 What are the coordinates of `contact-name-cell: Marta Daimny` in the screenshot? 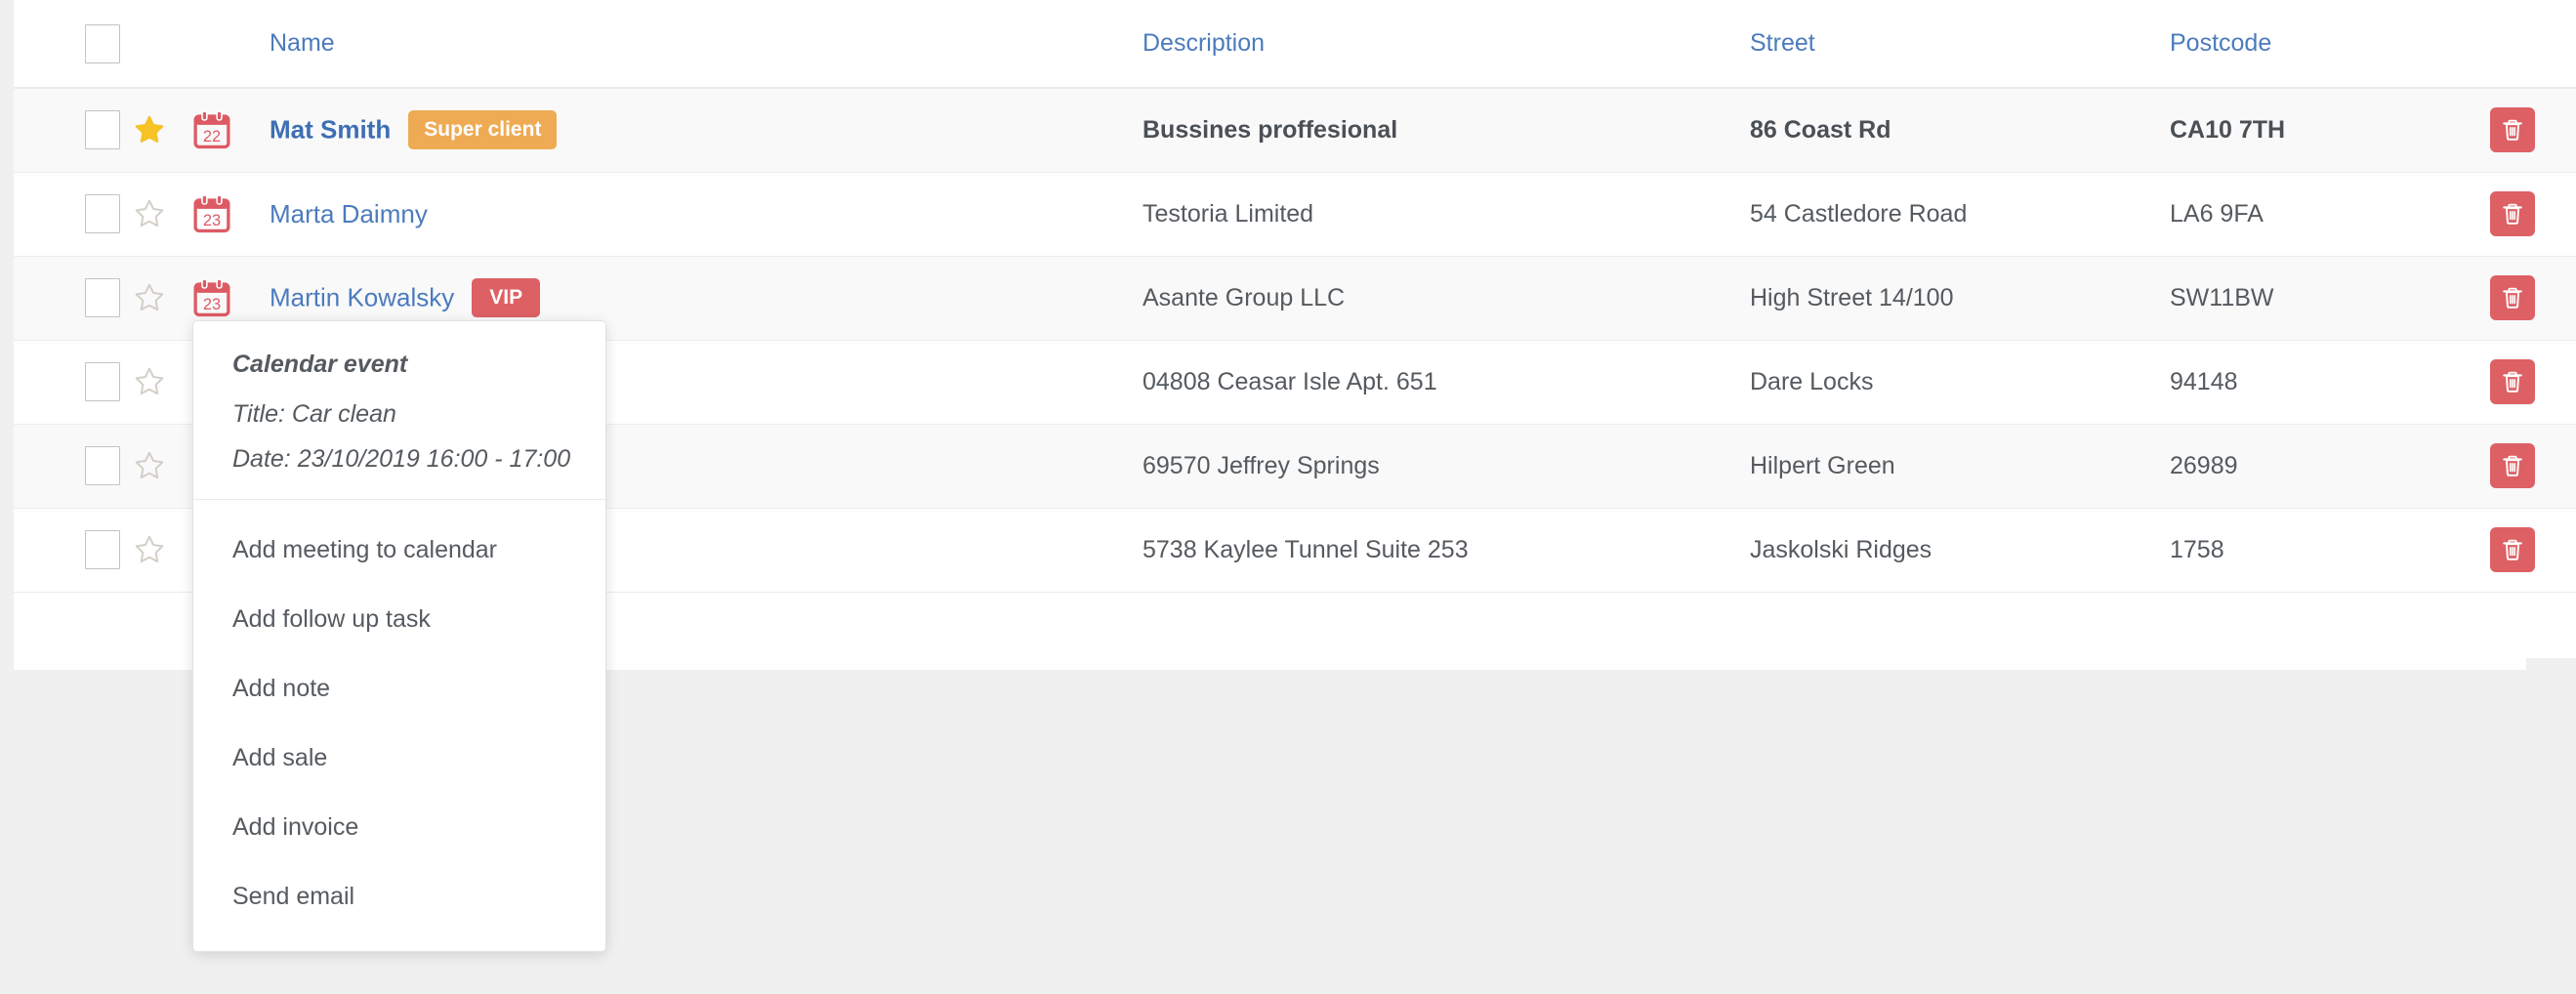 It's located at (700, 214).